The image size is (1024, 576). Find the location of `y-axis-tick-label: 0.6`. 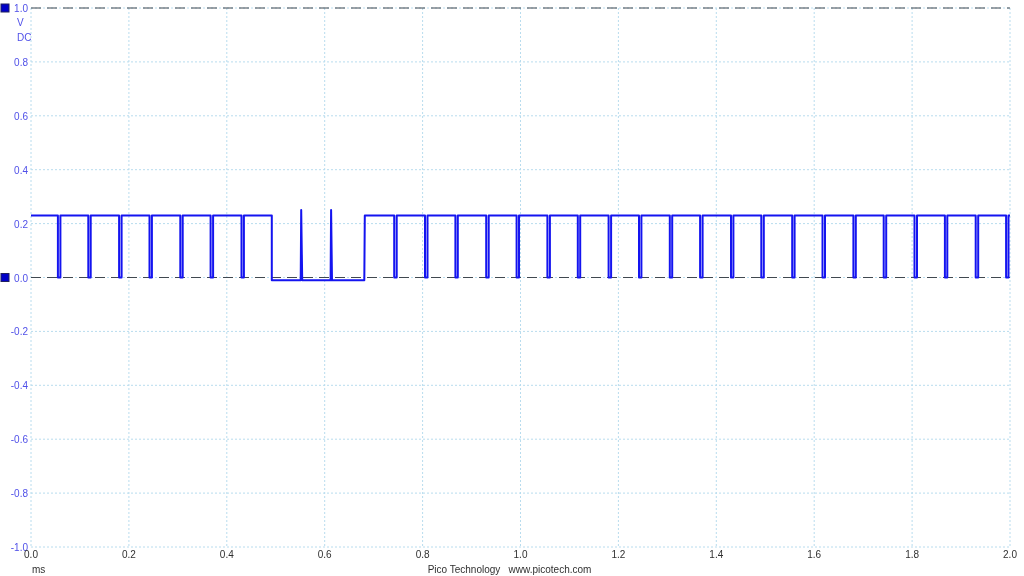

y-axis-tick-label: 0.6 is located at coordinates (21, 116).